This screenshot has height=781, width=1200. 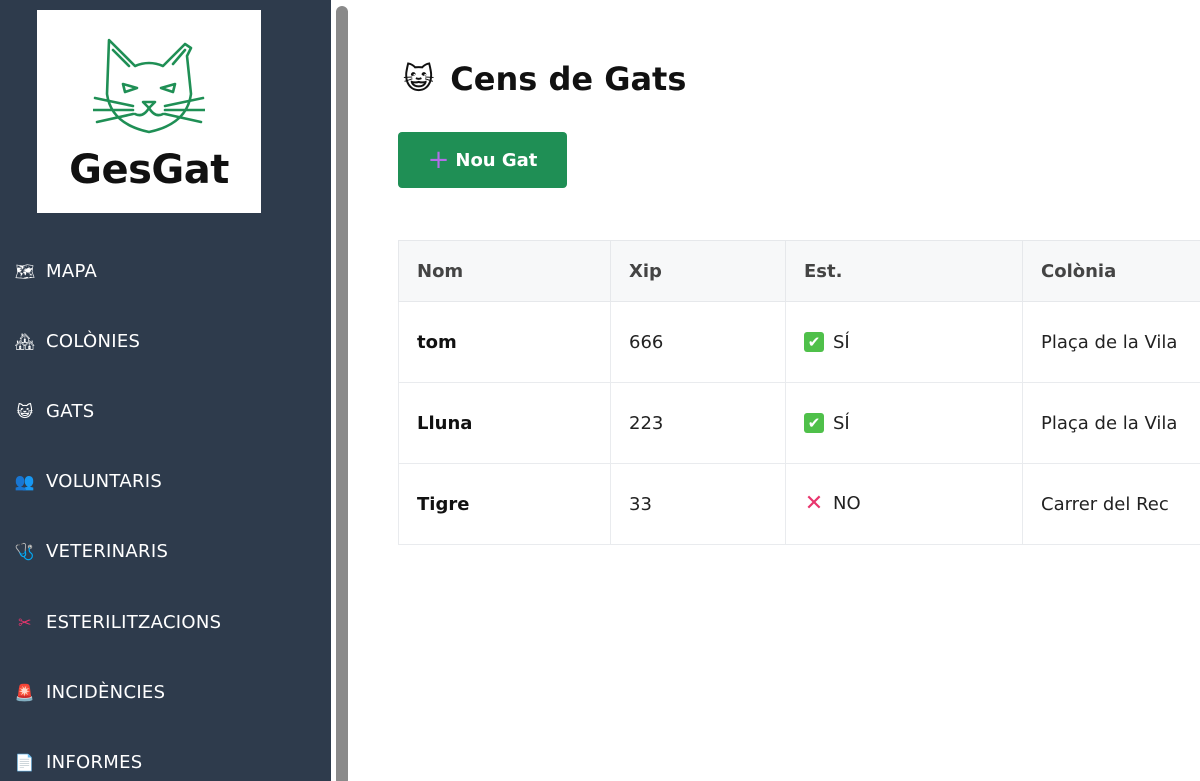 I want to click on sidebar-item-mapa: 🗺 MAPA, so click(x=55, y=271).